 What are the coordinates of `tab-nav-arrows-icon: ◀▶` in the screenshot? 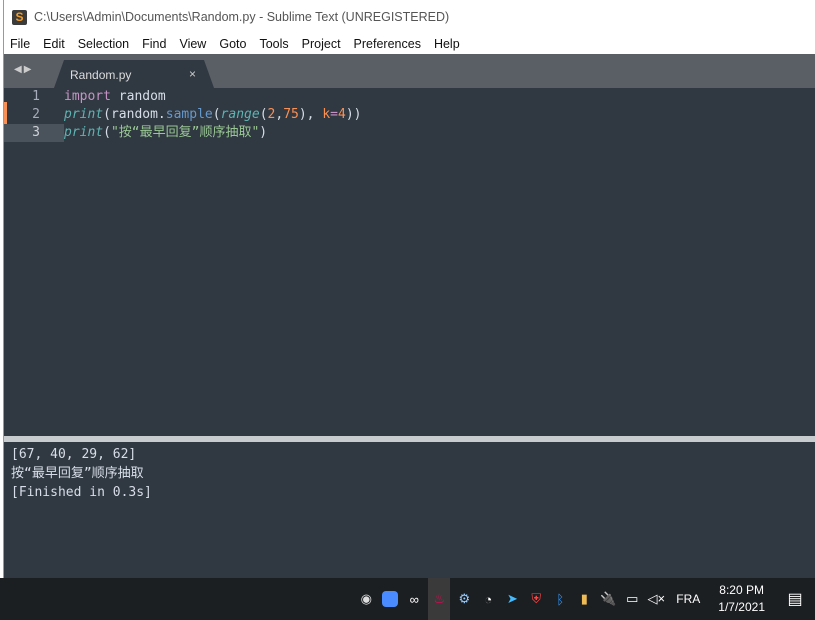 It's located at (23, 69).